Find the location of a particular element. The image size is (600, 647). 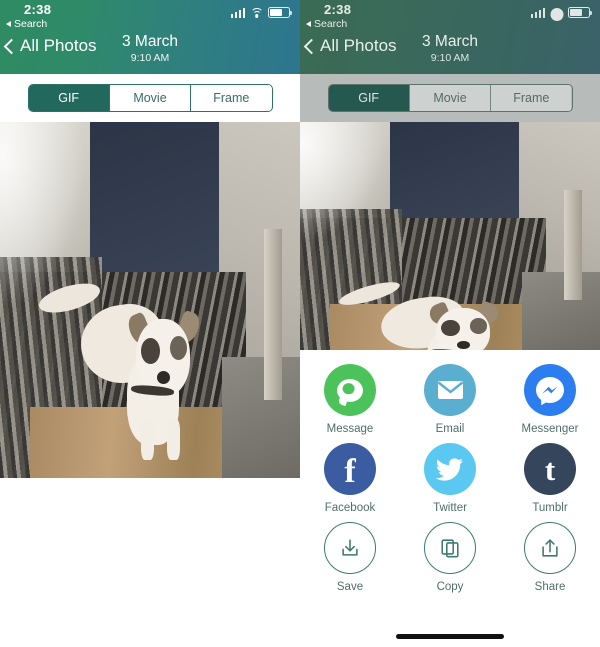

segmented-control-left: GIF Movie Frame is located at coordinates (150, 98).